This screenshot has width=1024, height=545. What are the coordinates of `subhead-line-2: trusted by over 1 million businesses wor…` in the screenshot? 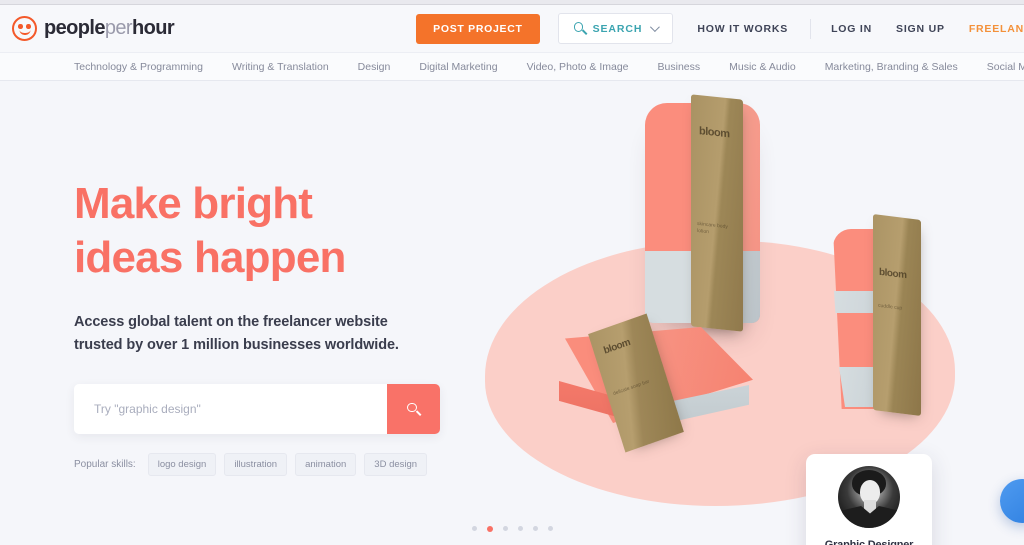 It's located at (236, 345).